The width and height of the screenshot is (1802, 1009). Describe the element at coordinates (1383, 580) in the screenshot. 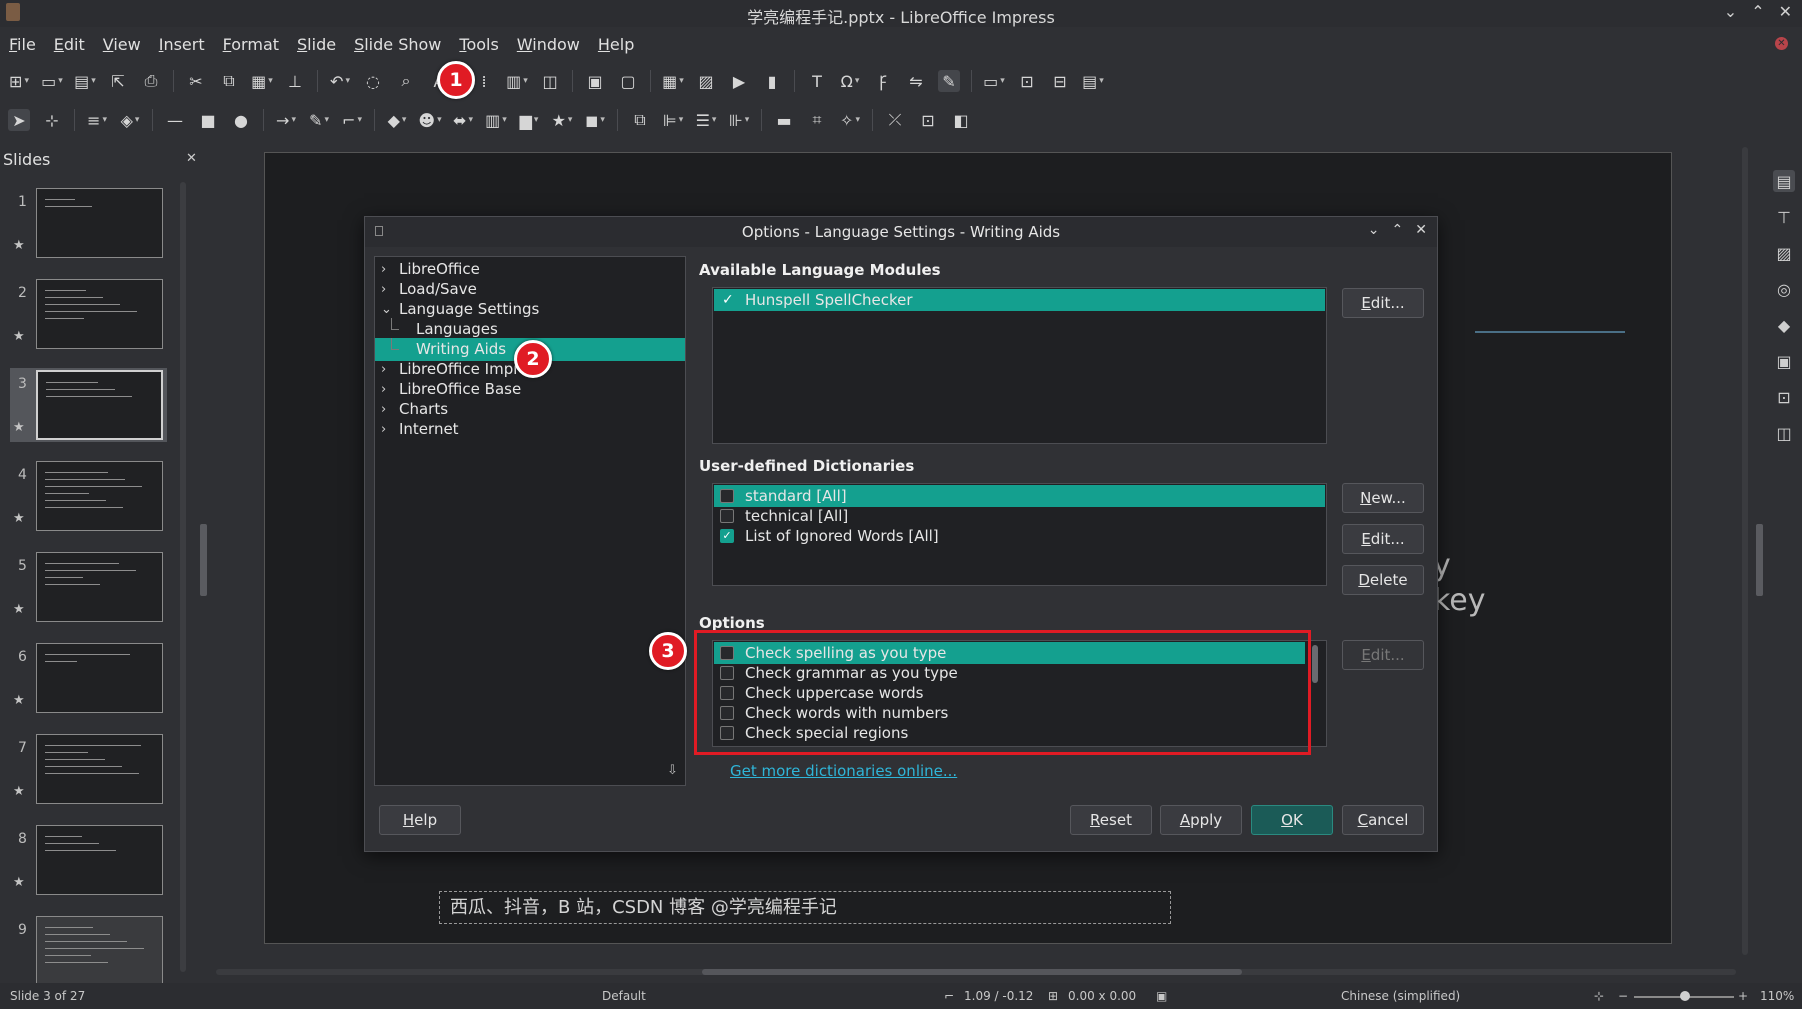

I see `delete-dictionary-button: Delete` at that location.